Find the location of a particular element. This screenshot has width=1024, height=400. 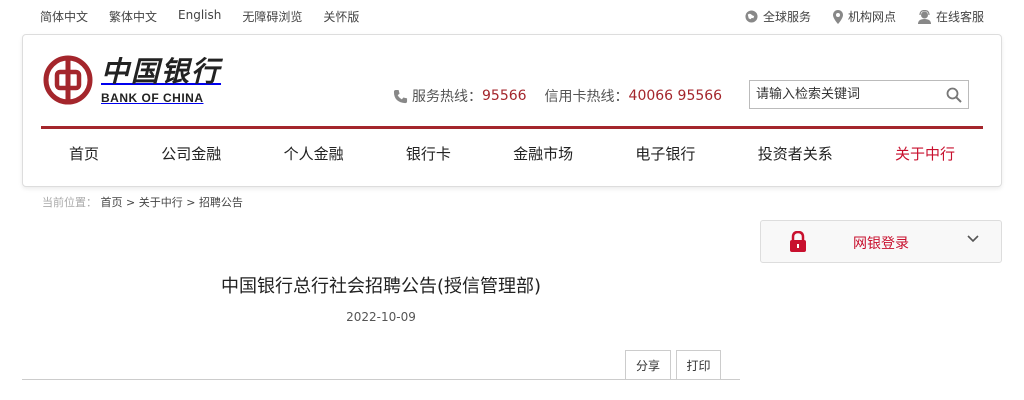

online-support-link: 在线客服 is located at coordinates (950, 16).